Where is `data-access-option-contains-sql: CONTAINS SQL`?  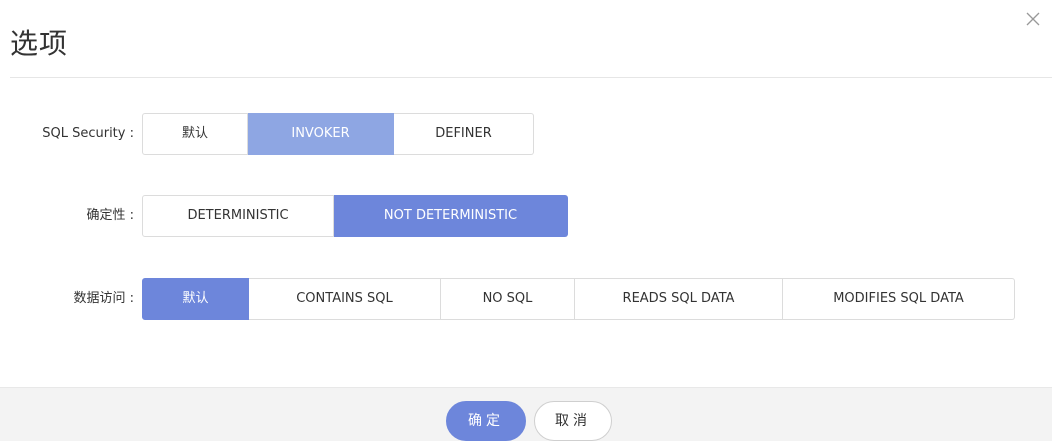
data-access-option-contains-sql: CONTAINS SQL is located at coordinates (345, 299).